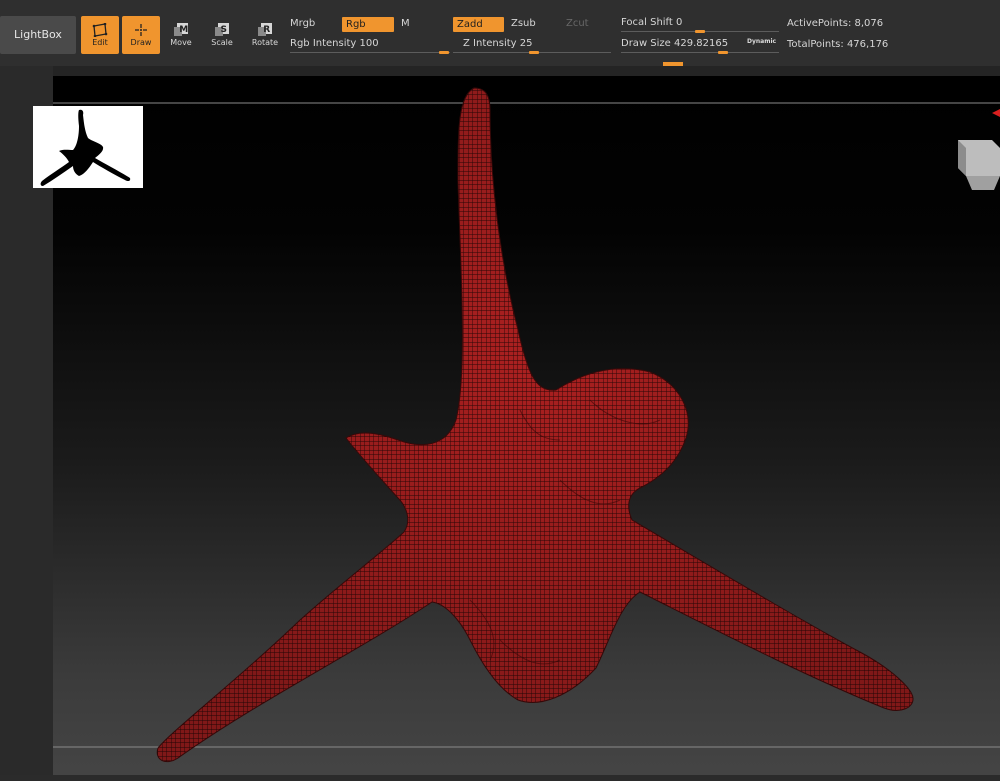 The width and height of the screenshot is (1000, 781). I want to click on rotate-button: R Rotate, so click(265, 35).